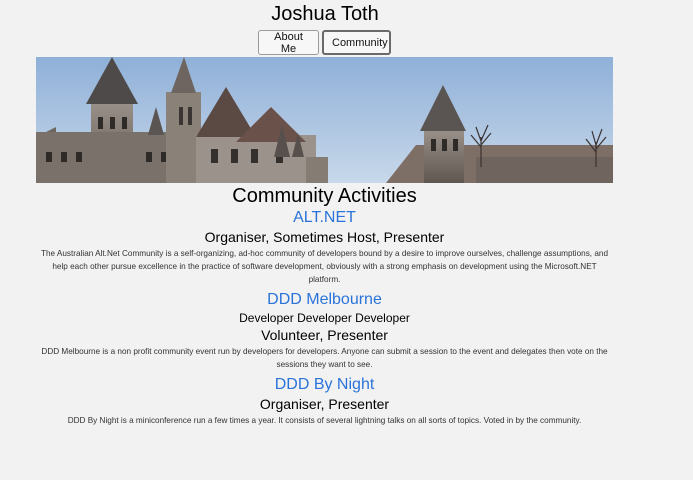  What do you see at coordinates (325, 14) in the screenshot?
I see `site-title: Joshua Toth` at bounding box center [325, 14].